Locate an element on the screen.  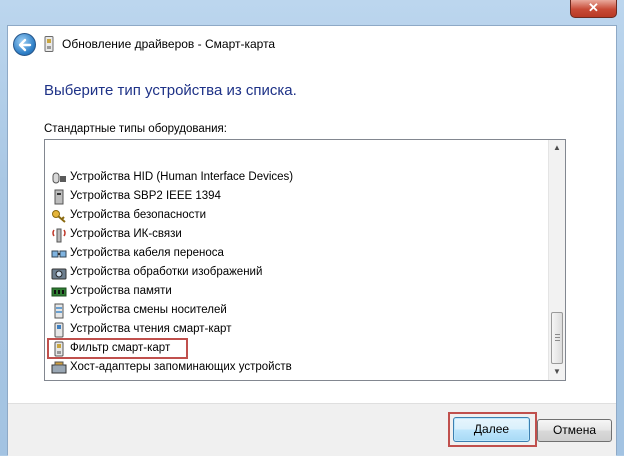
list-item: Хост-адаптеры запоминающих устройств is located at coordinates (296, 367).